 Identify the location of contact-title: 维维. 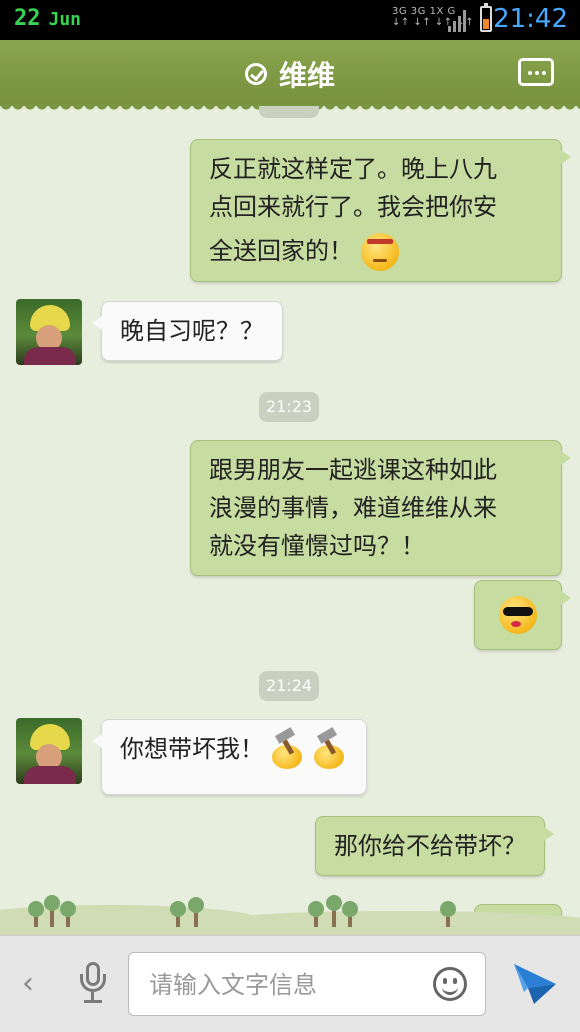
(290, 74).